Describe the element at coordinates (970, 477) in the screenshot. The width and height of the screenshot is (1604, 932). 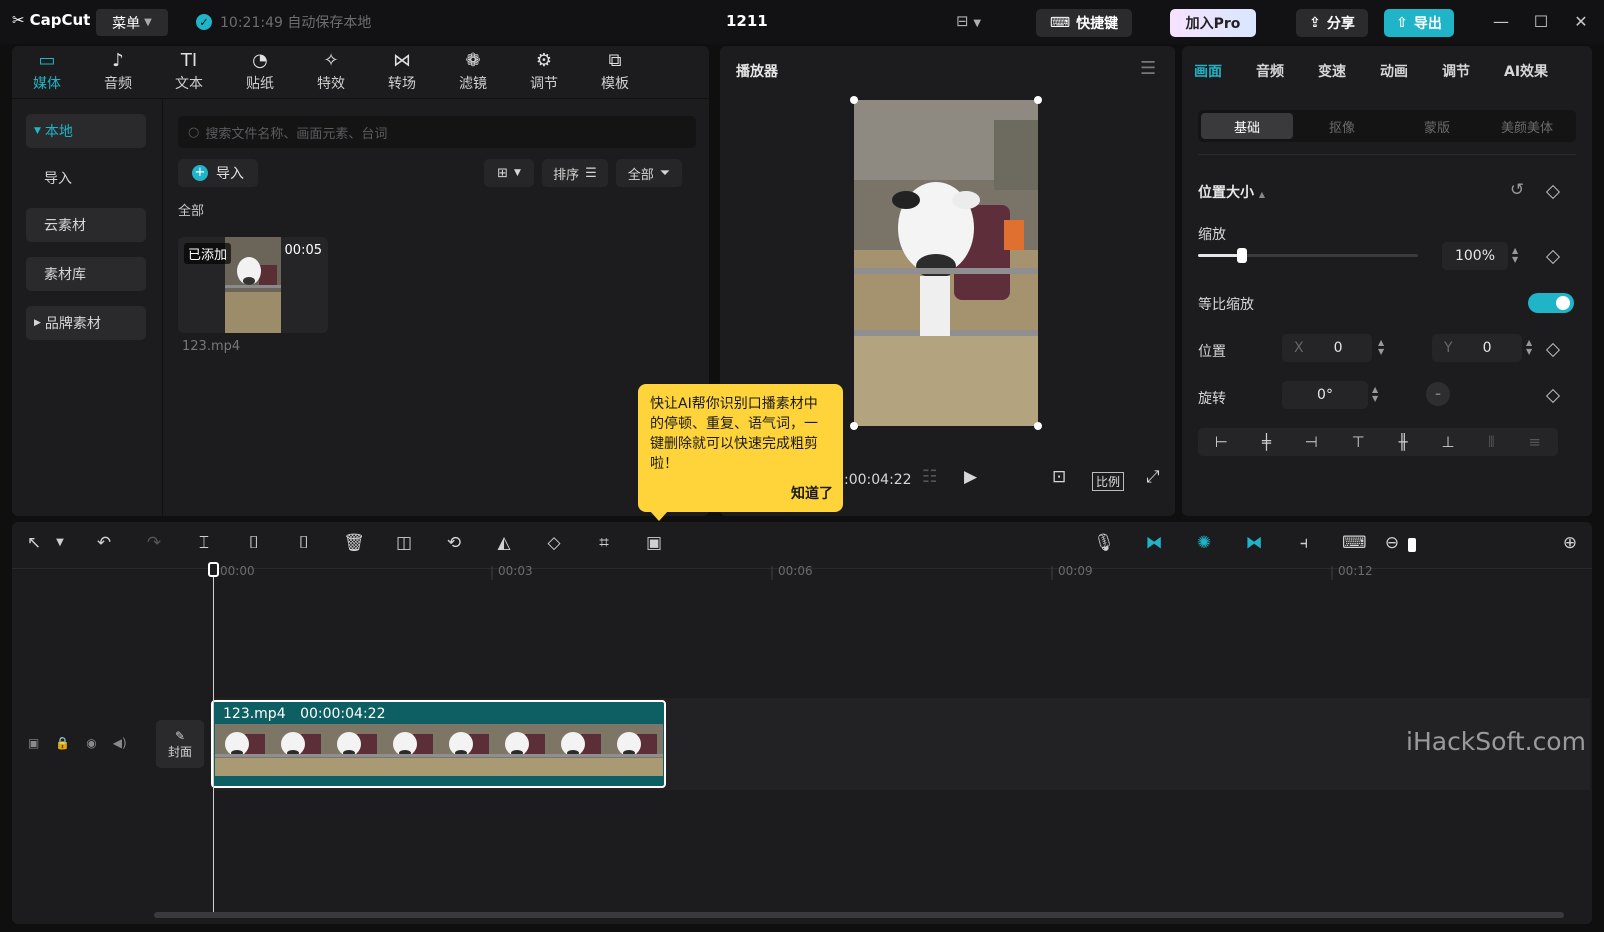
I see `play-icon: ▶` at that location.